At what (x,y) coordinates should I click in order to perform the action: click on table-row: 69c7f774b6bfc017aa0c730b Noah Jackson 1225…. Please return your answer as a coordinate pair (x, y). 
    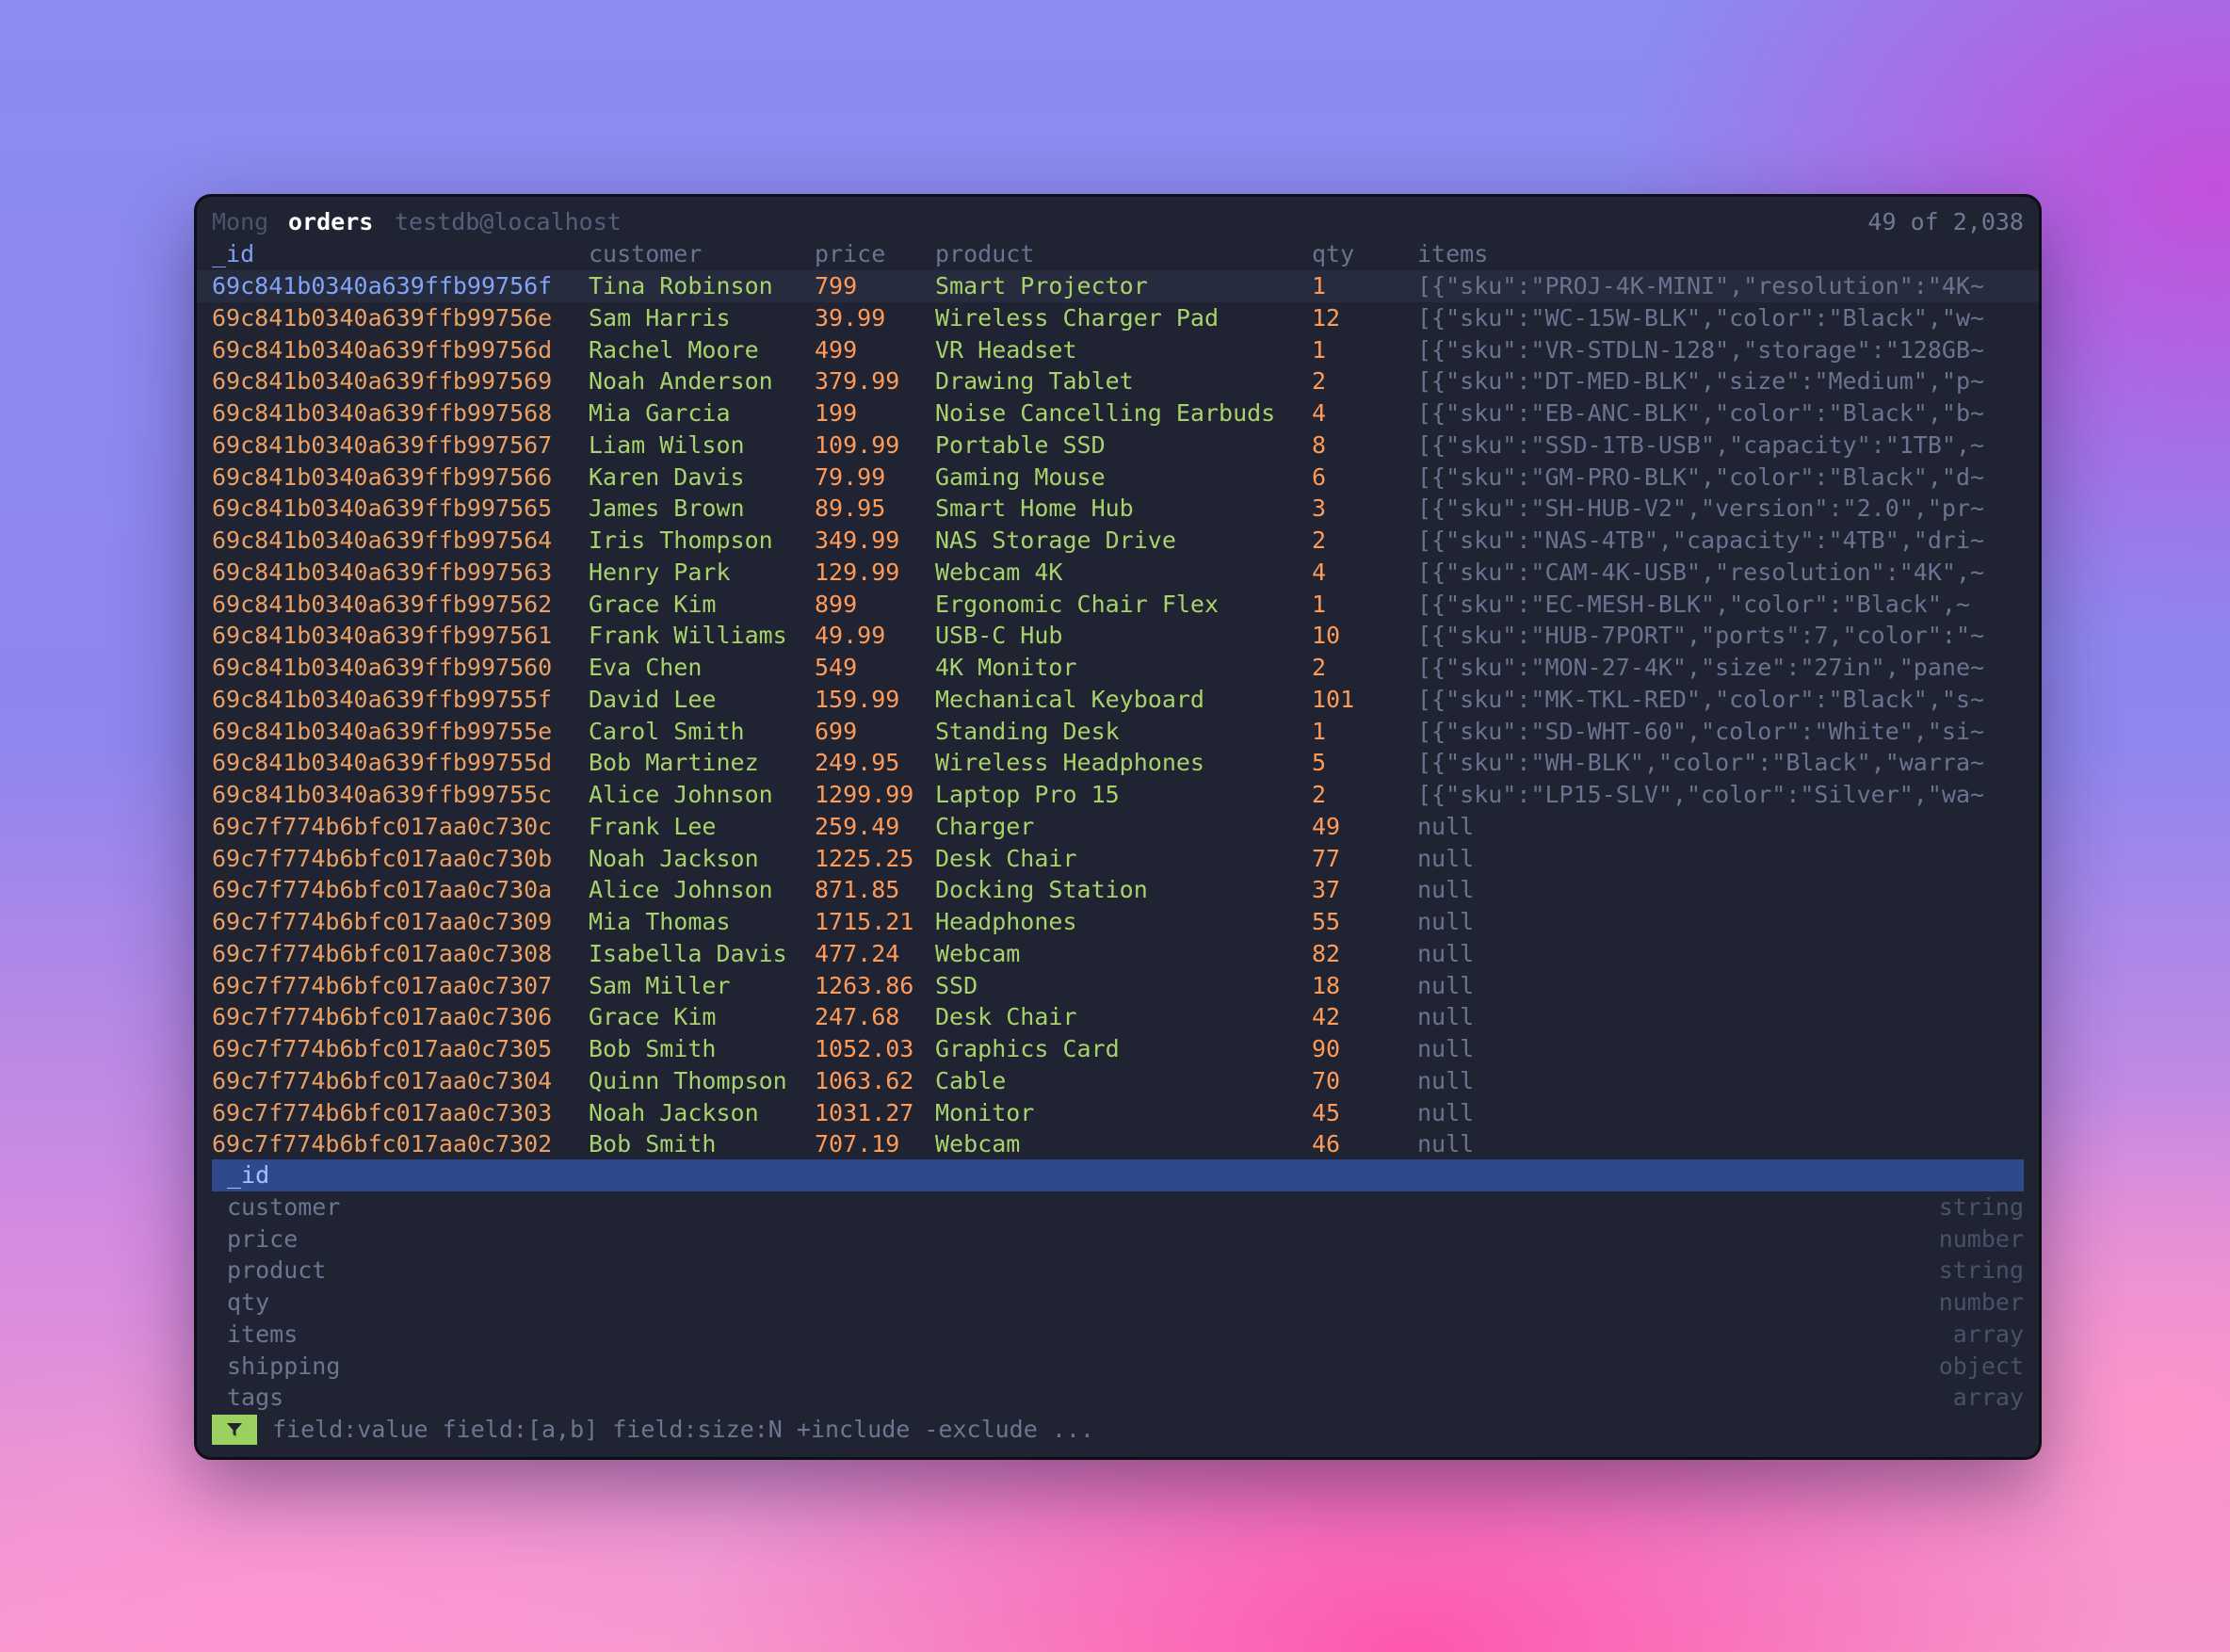
    Looking at the image, I should click on (1118, 859).